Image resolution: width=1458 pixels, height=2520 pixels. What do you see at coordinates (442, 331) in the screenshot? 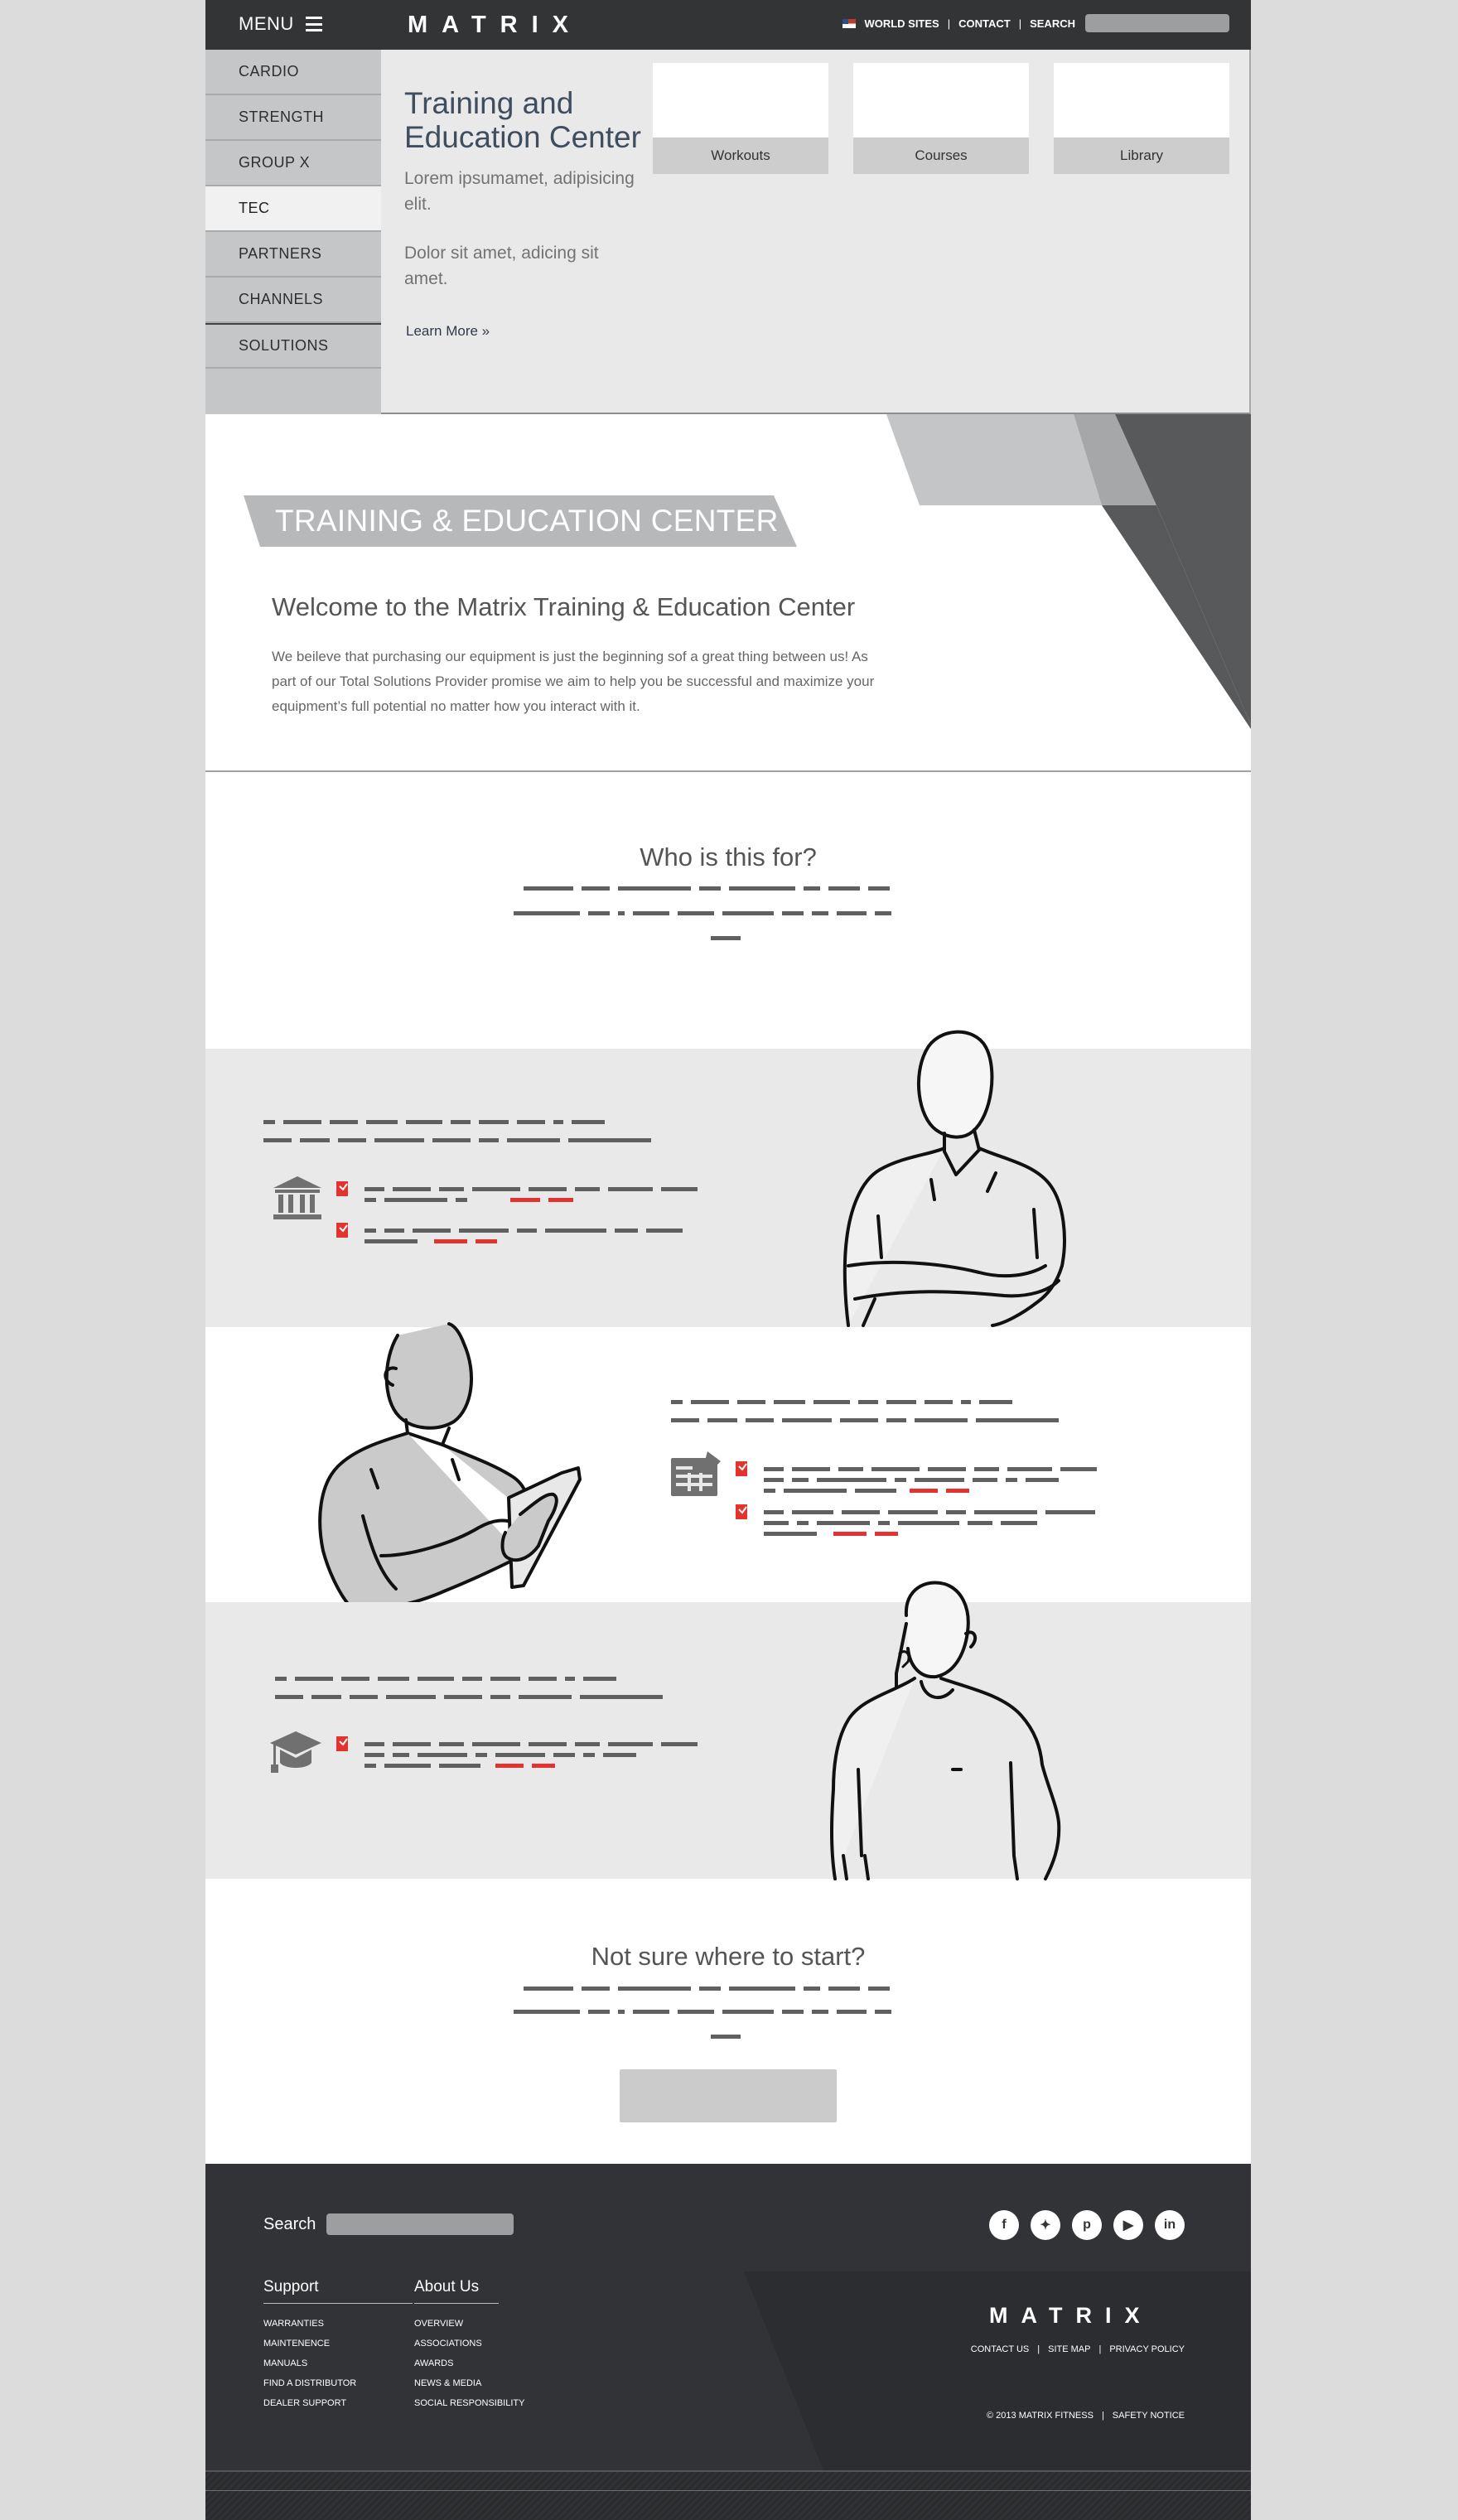
I see `learn-more-label: Learn More` at bounding box center [442, 331].